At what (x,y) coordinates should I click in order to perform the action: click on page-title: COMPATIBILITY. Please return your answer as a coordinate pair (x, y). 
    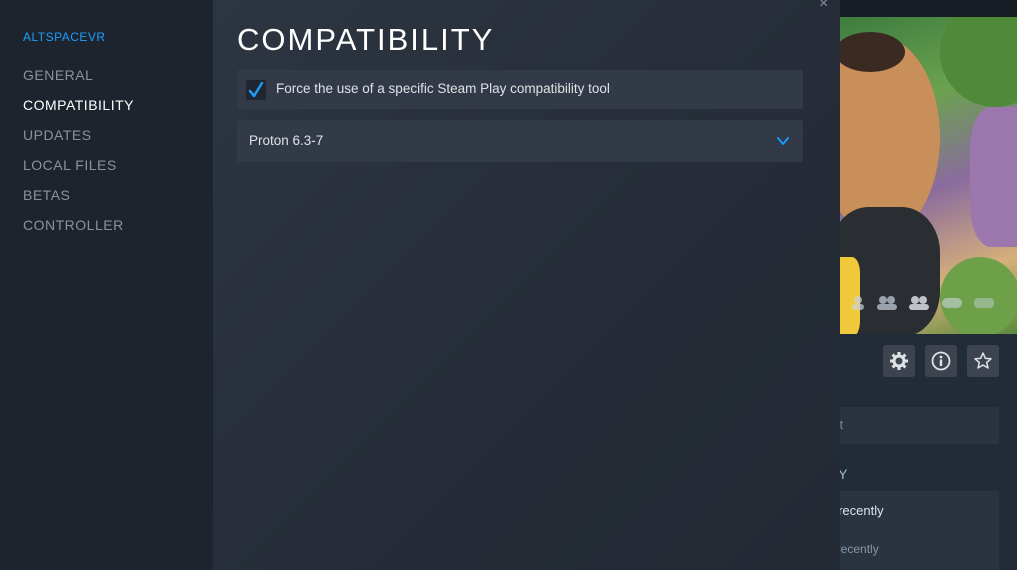
    Looking at the image, I should click on (366, 39).